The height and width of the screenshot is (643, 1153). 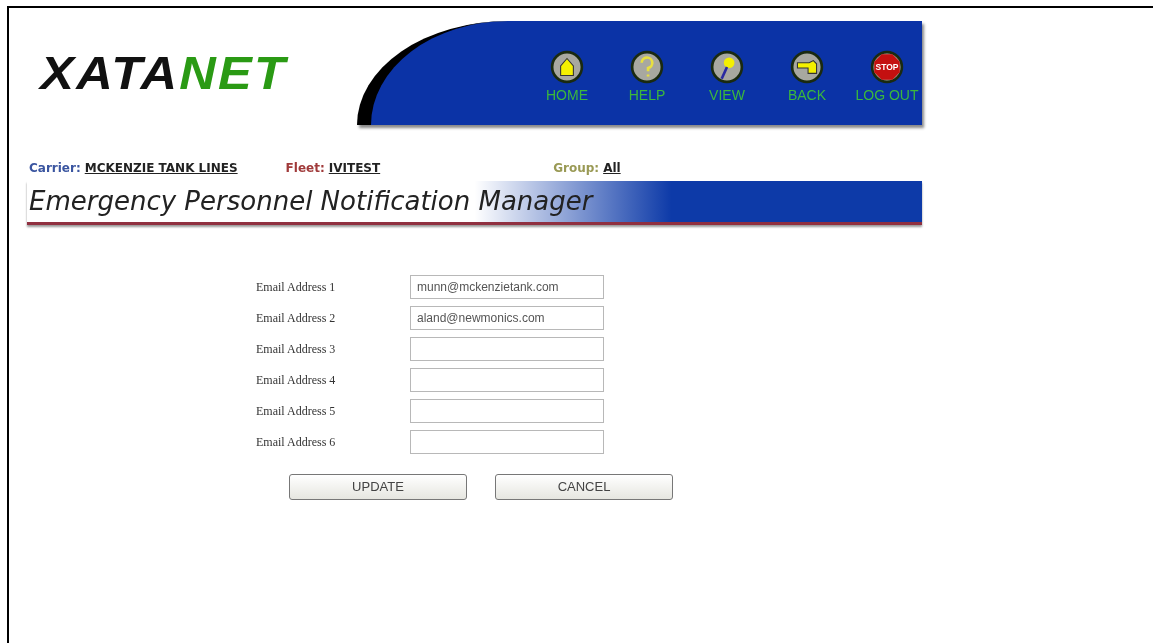 I want to click on help-icon, so click(x=647, y=67).